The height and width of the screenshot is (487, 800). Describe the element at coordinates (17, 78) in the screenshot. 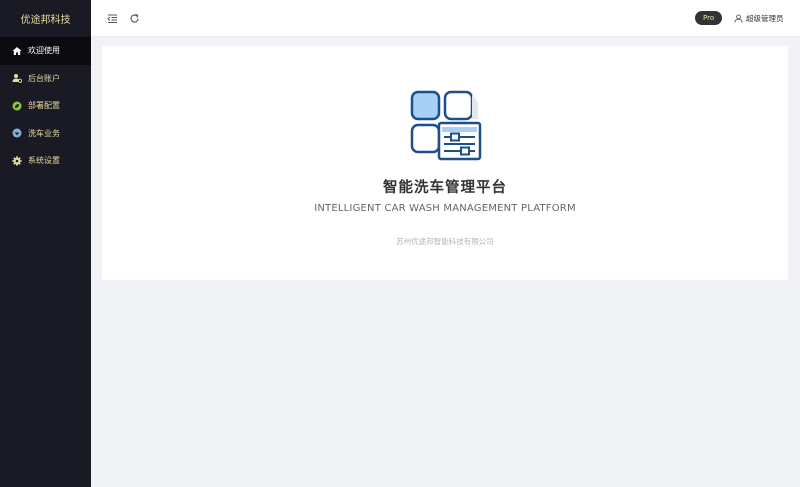

I see `user-gear-icon` at that location.